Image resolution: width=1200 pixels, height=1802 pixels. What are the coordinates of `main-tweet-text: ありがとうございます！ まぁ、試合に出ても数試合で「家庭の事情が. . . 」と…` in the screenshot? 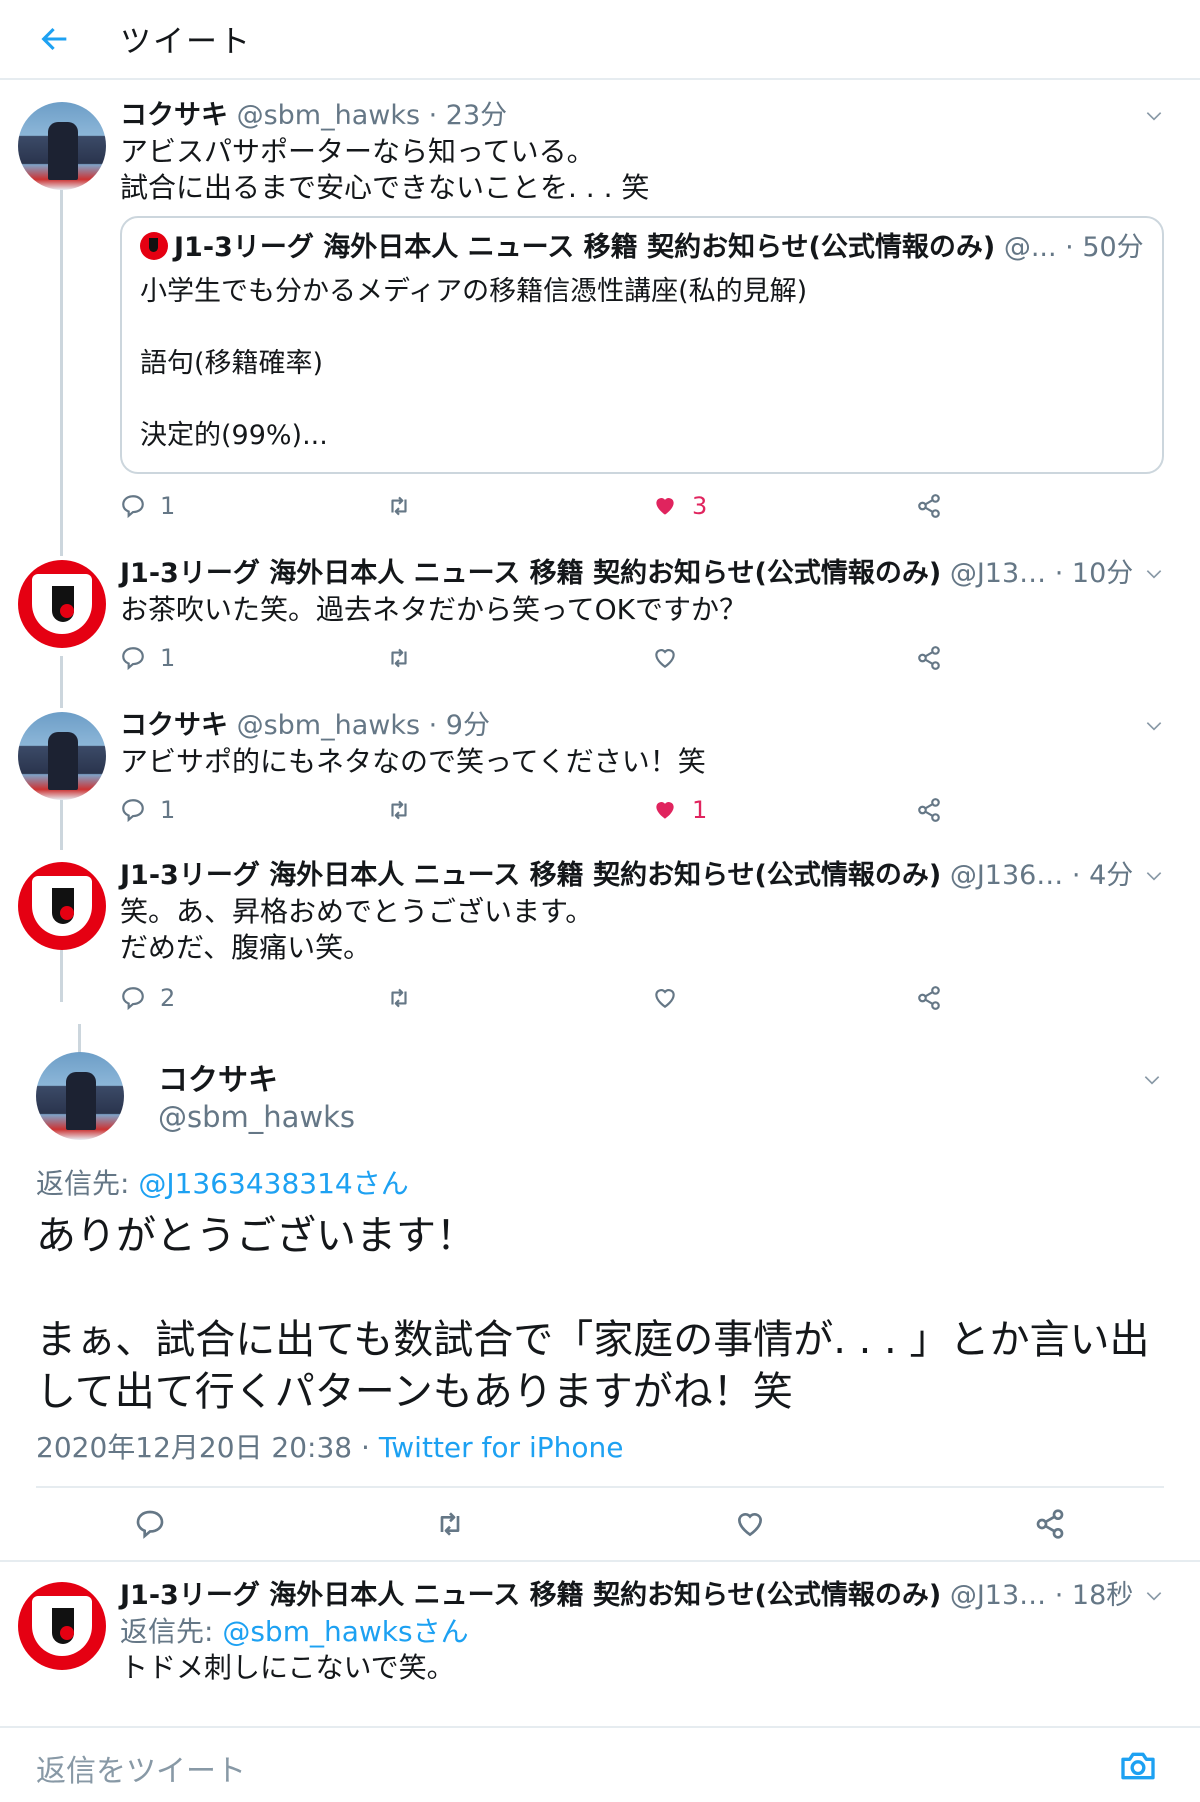 It's located at (593, 1314).